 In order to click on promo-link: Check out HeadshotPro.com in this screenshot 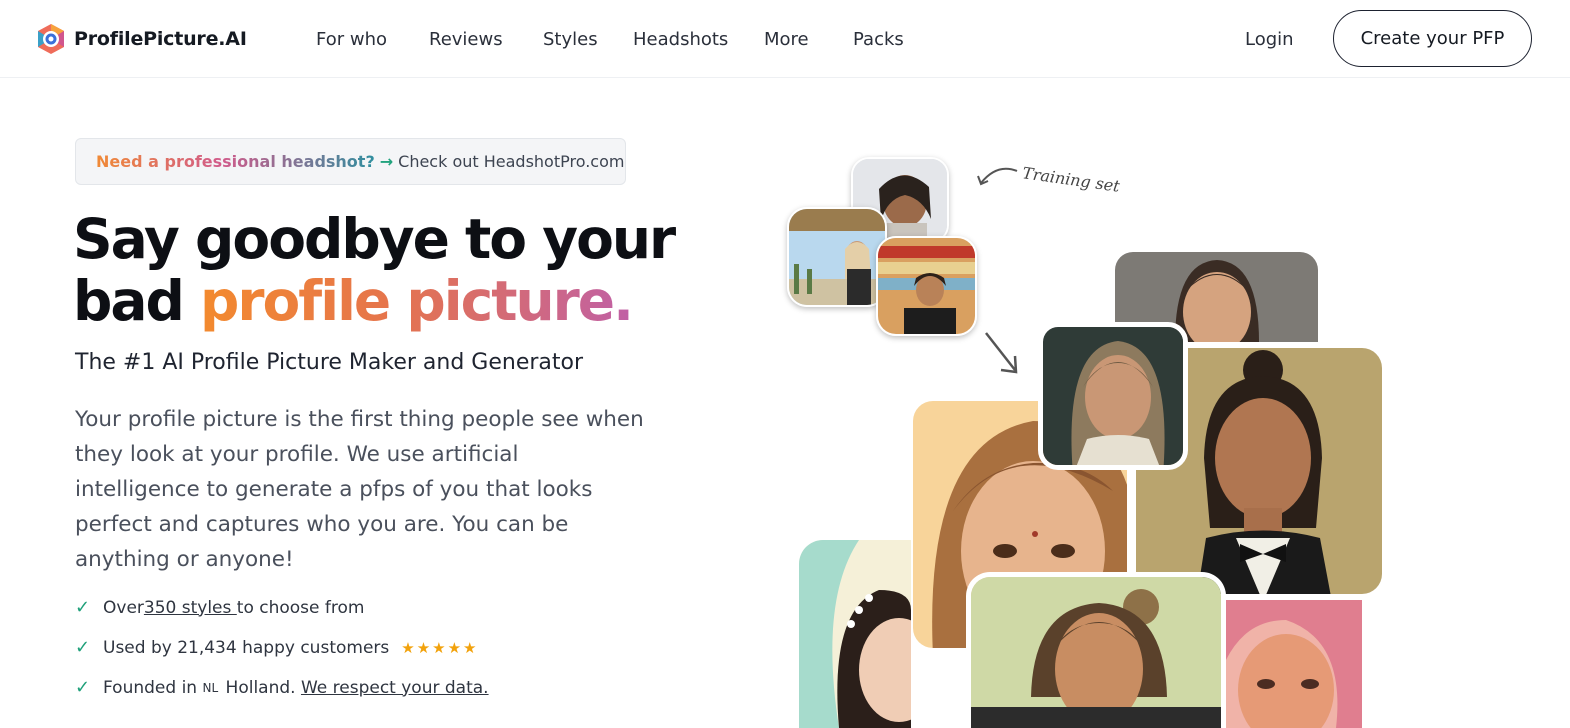, I will do `click(511, 161)`.